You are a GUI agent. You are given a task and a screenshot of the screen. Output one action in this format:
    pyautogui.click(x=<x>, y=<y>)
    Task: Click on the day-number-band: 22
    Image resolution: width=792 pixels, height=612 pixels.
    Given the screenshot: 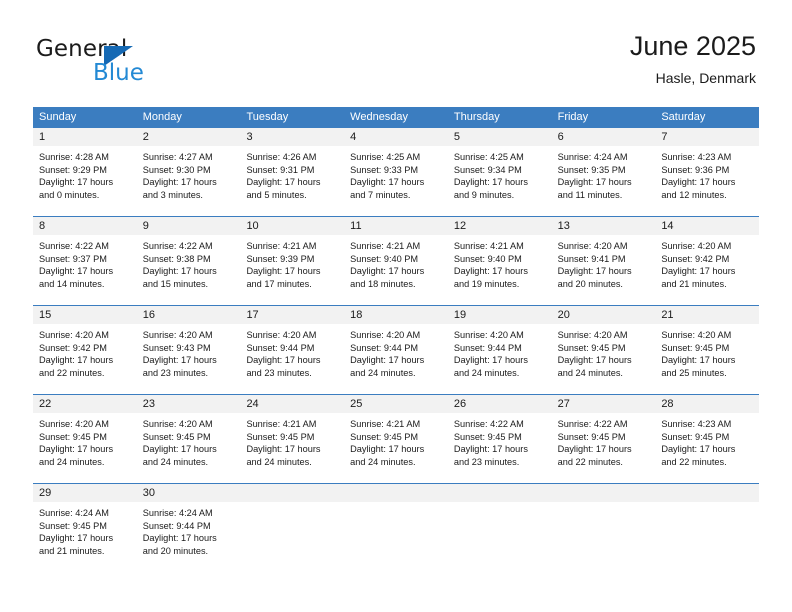 What is the action you would take?
    pyautogui.click(x=85, y=404)
    